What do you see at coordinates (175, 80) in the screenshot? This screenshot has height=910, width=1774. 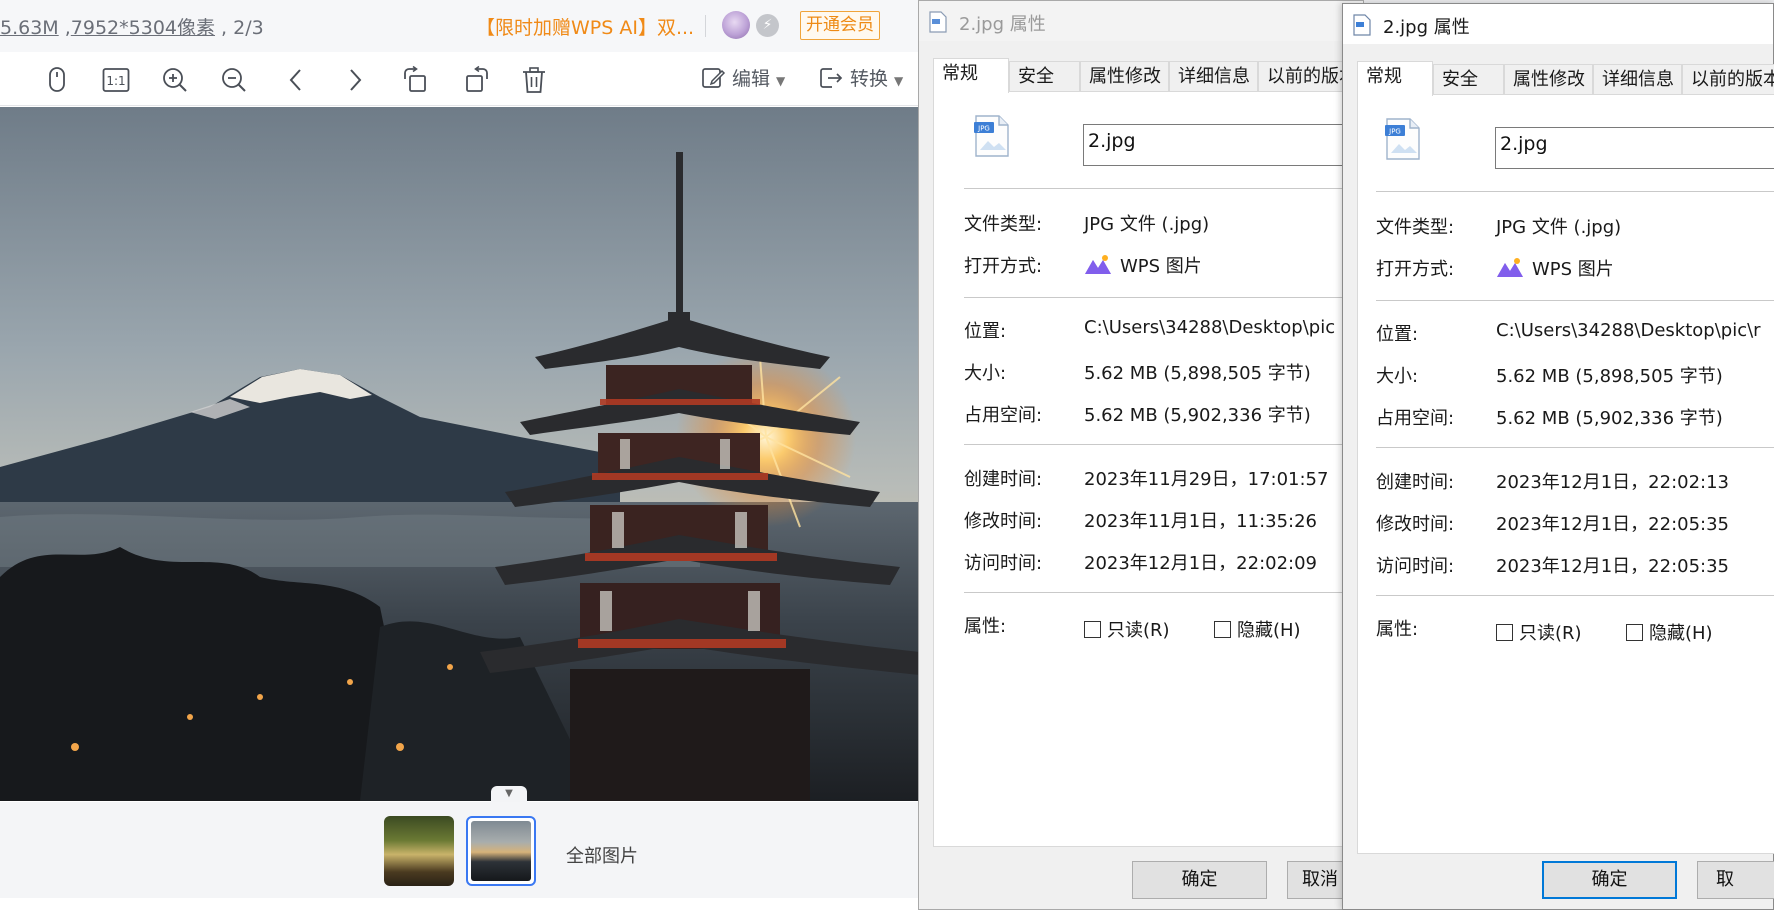 I see `zoom-in-icon` at bounding box center [175, 80].